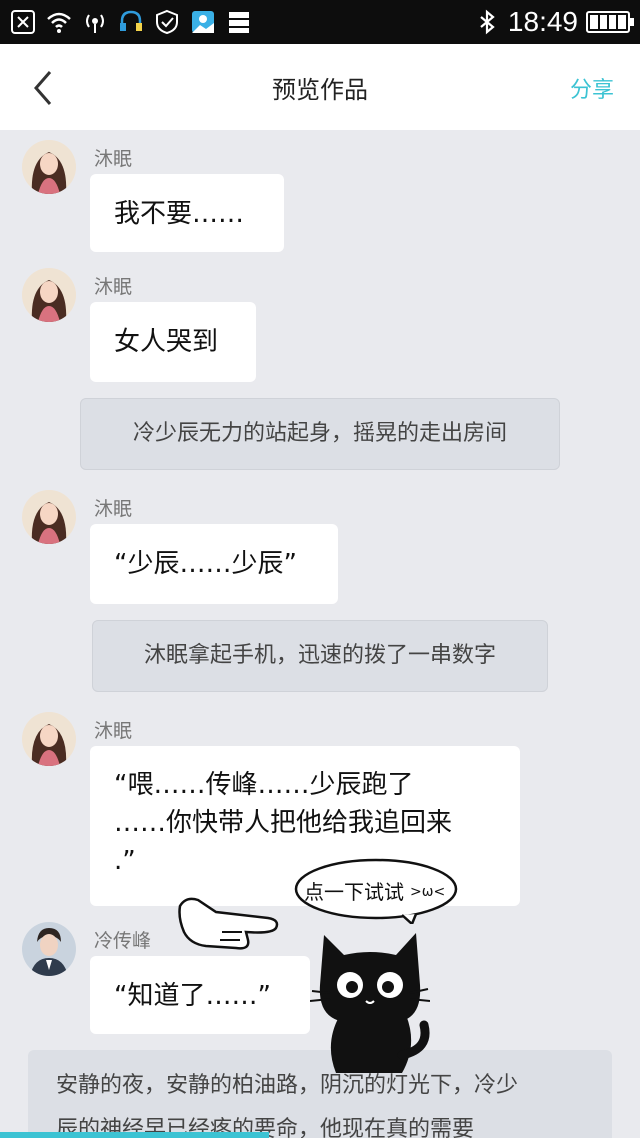 Image resolution: width=640 pixels, height=1138 pixels. What do you see at coordinates (320, 22) in the screenshot?
I see `status-bar: 18:49` at bounding box center [320, 22].